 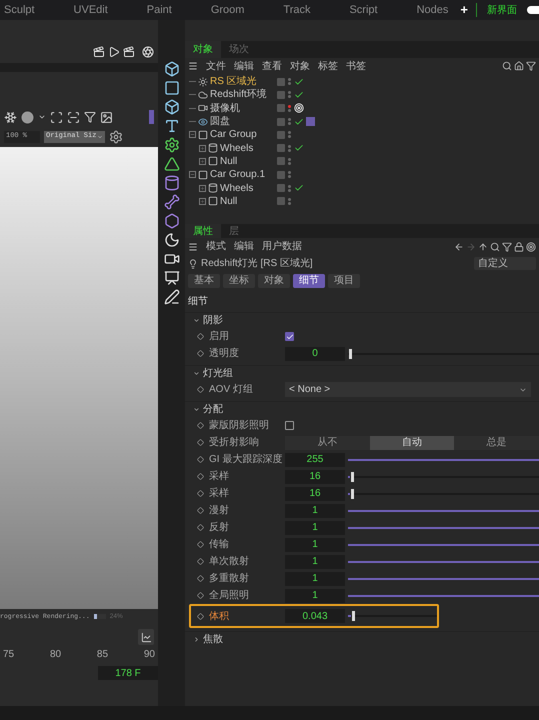 What do you see at coordinates (172, 297) in the screenshot?
I see `pen-icon` at bounding box center [172, 297].